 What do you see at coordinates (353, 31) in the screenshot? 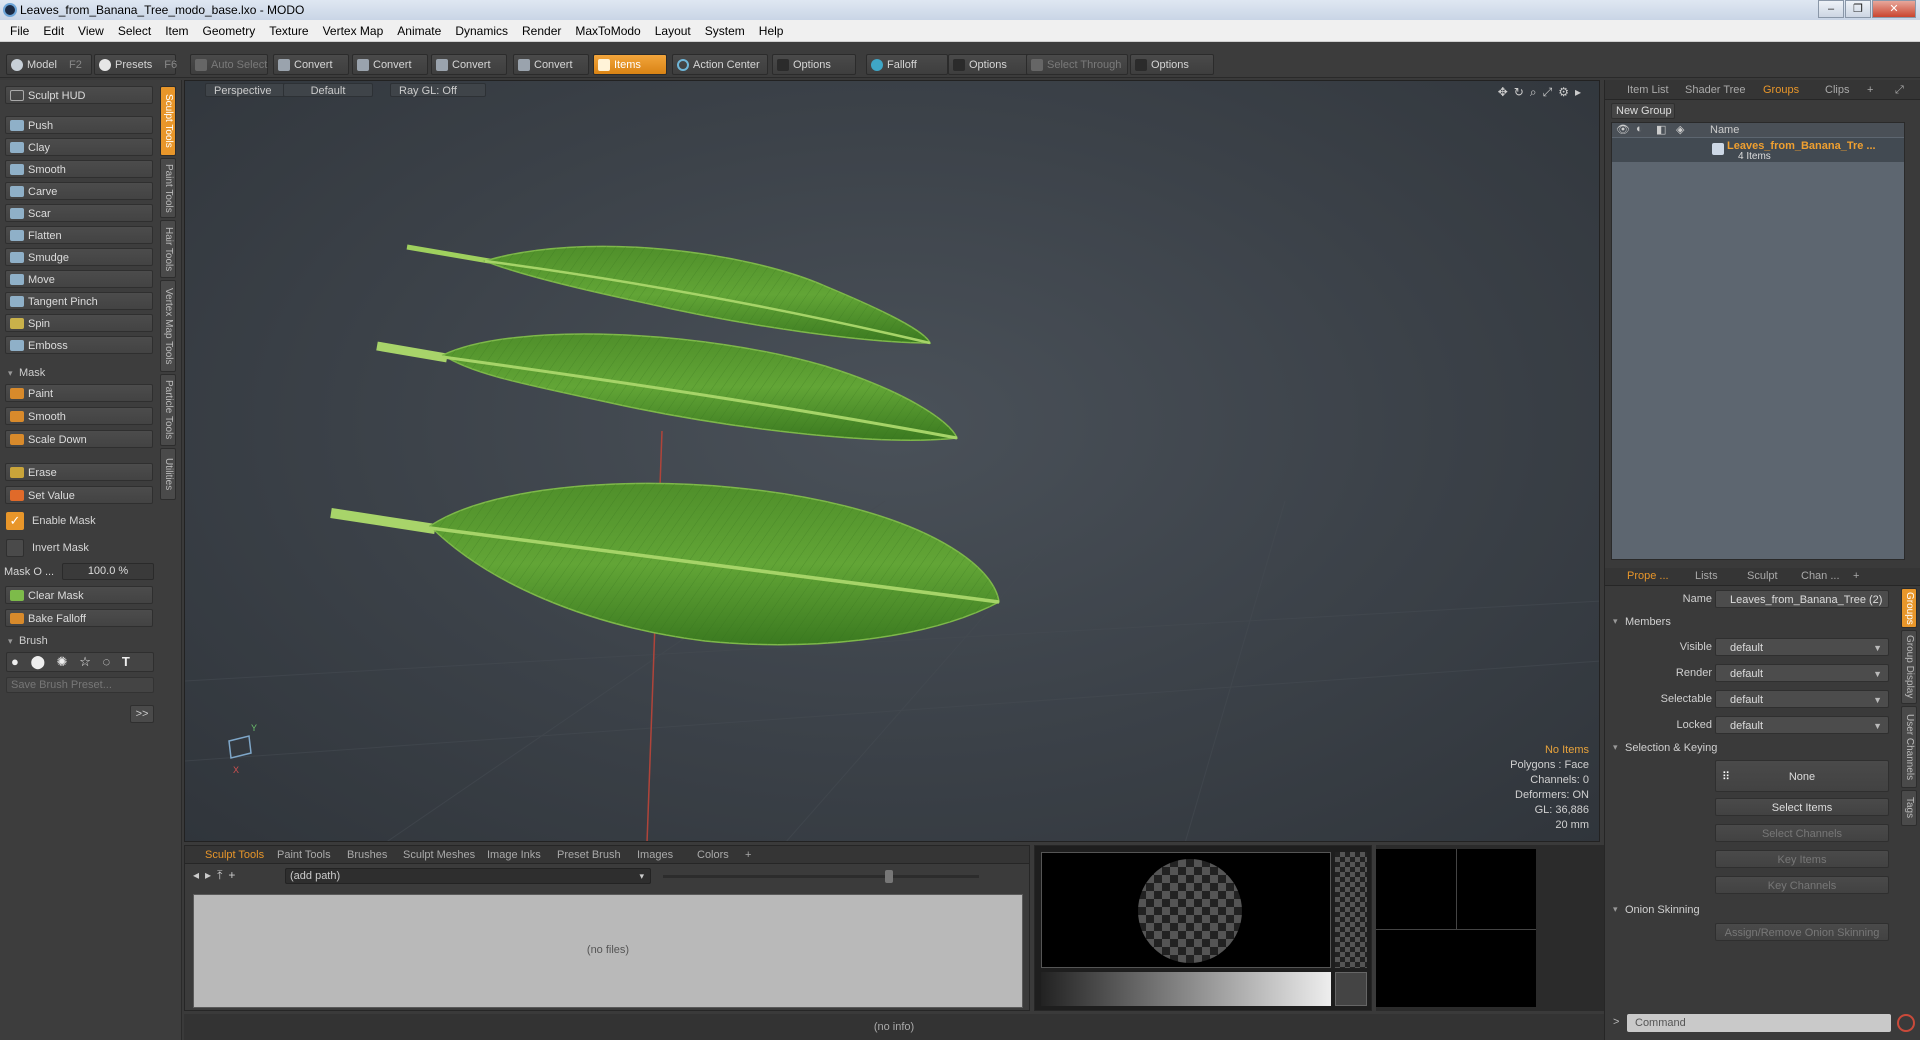
I see `menu-vertex-map: Vertex Map` at bounding box center [353, 31].